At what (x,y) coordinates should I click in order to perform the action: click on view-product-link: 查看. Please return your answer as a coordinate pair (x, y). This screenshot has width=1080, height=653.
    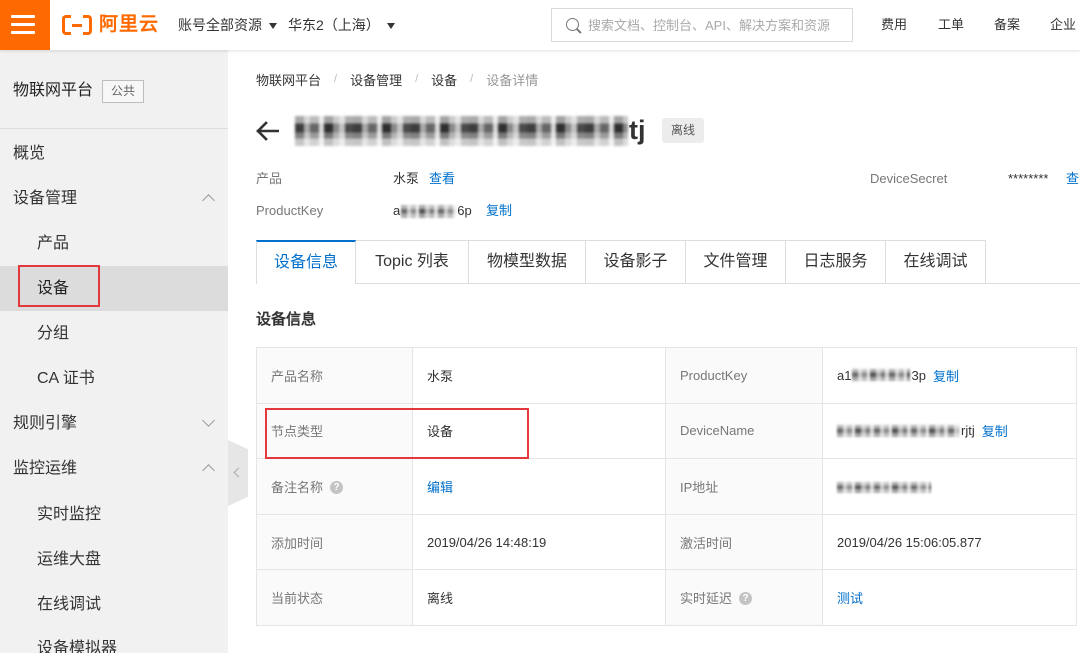
    Looking at the image, I should click on (442, 179).